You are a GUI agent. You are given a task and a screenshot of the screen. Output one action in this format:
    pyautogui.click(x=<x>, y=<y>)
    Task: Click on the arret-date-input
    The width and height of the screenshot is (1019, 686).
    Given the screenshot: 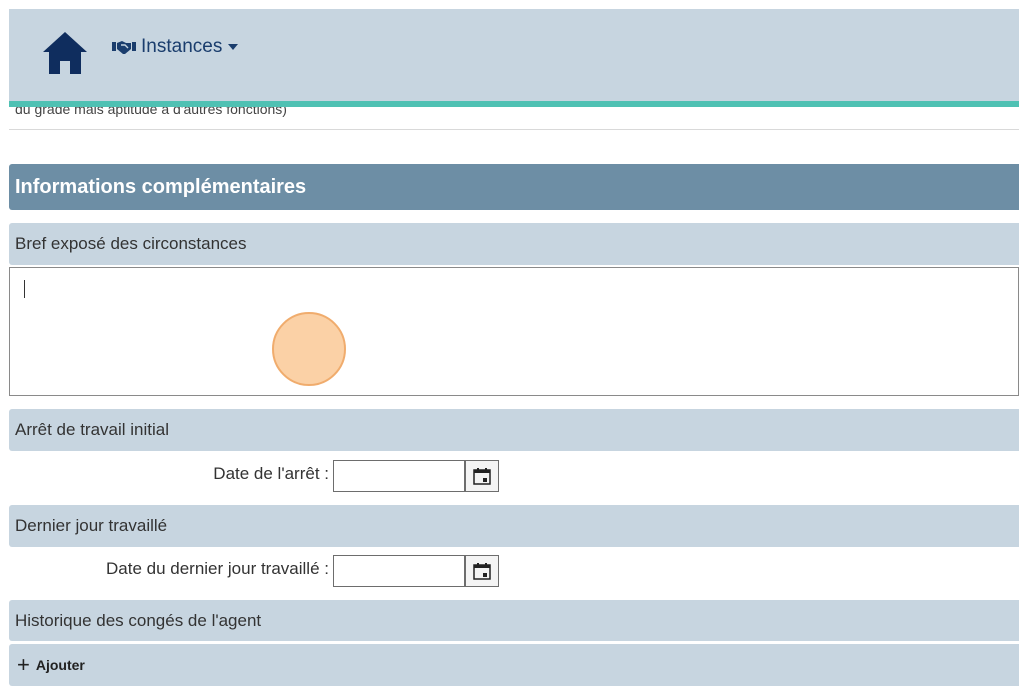 What is the action you would take?
    pyautogui.click(x=399, y=476)
    